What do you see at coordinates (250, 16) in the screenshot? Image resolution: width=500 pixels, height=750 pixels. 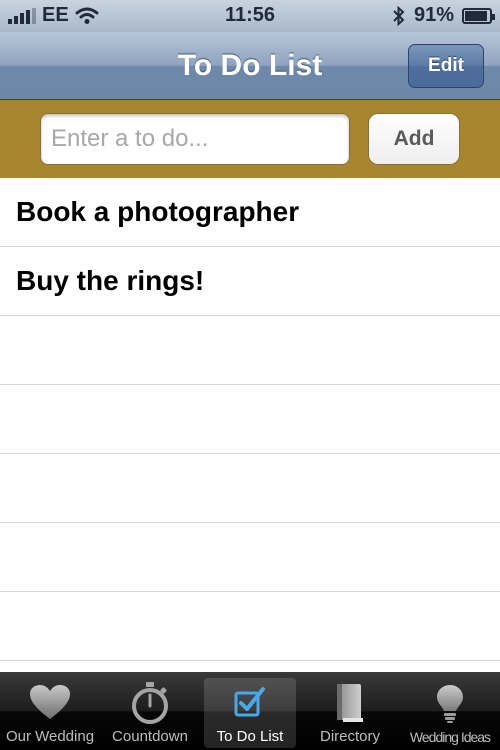 I see `status-bar: EE 11:56 91%` at bounding box center [250, 16].